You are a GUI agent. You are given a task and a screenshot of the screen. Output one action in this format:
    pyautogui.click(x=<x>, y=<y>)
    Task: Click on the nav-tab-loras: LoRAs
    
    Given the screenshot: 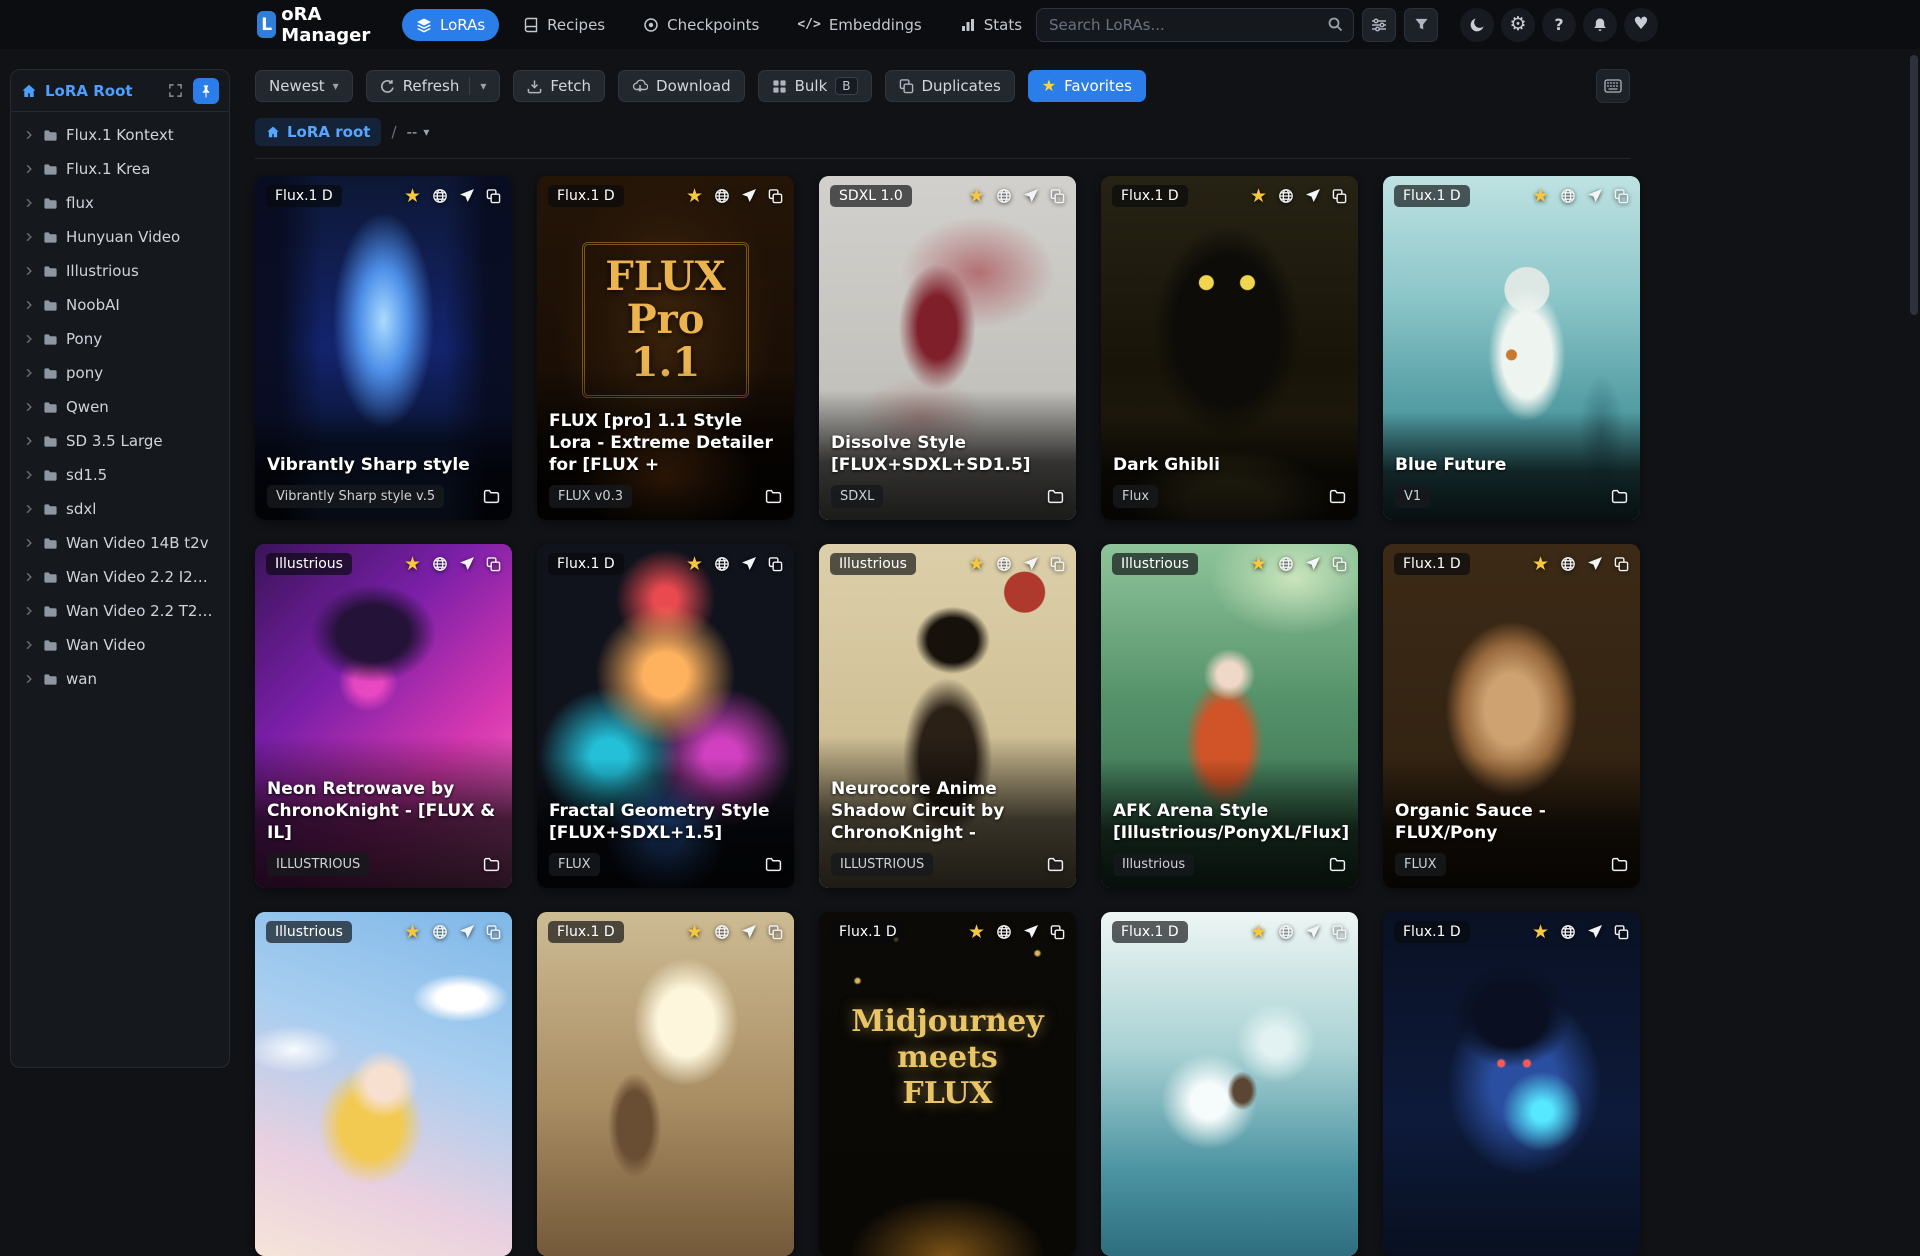 What is the action you would take?
    pyautogui.click(x=450, y=24)
    